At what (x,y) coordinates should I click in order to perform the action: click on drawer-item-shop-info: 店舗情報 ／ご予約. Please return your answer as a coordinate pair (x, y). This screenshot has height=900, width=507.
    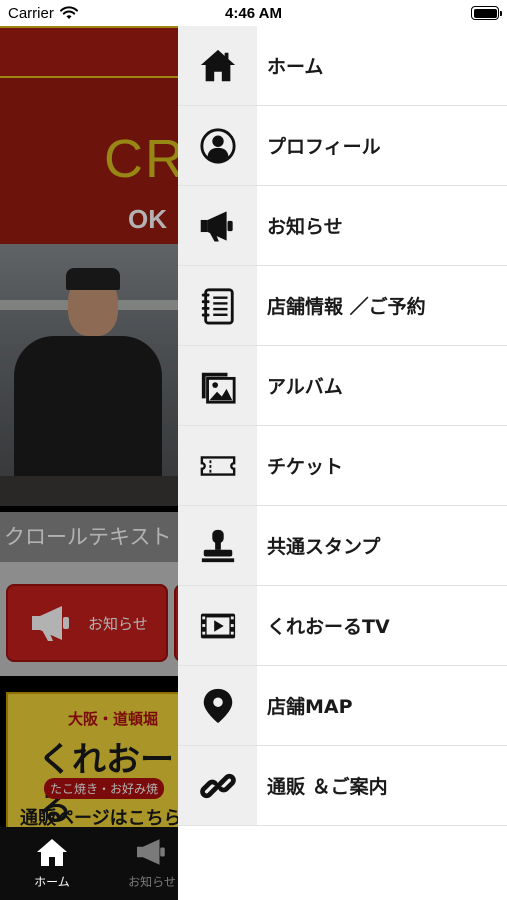
    Looking at the image, I should click on (342, 306).